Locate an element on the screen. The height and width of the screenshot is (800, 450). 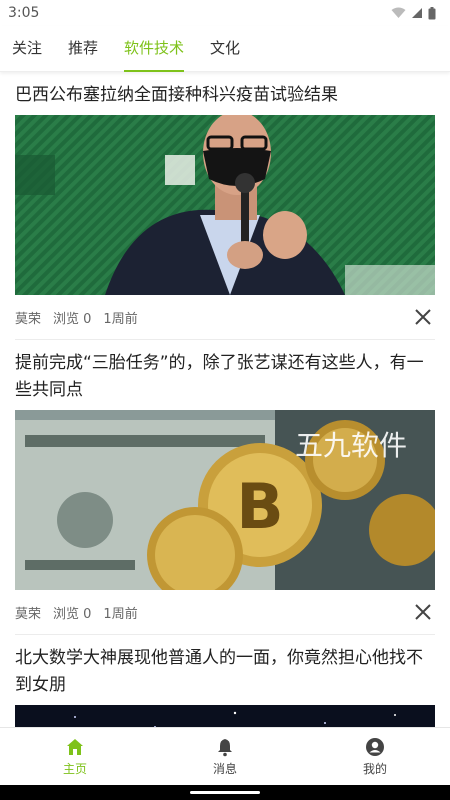
nav-profile: 我的 is located at coordinates (375, 756).